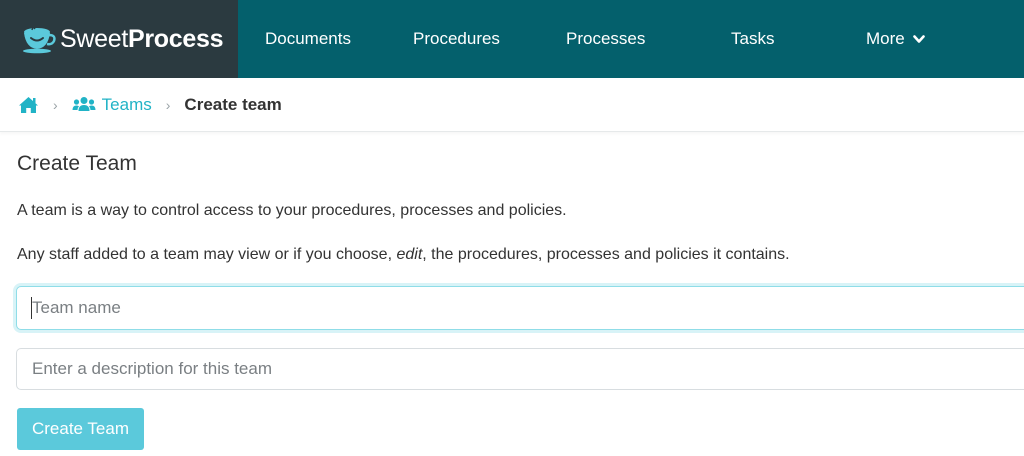 This screenshot has width=1024, height=456. I want to click on nav-more-label: More, so click(885, 38).